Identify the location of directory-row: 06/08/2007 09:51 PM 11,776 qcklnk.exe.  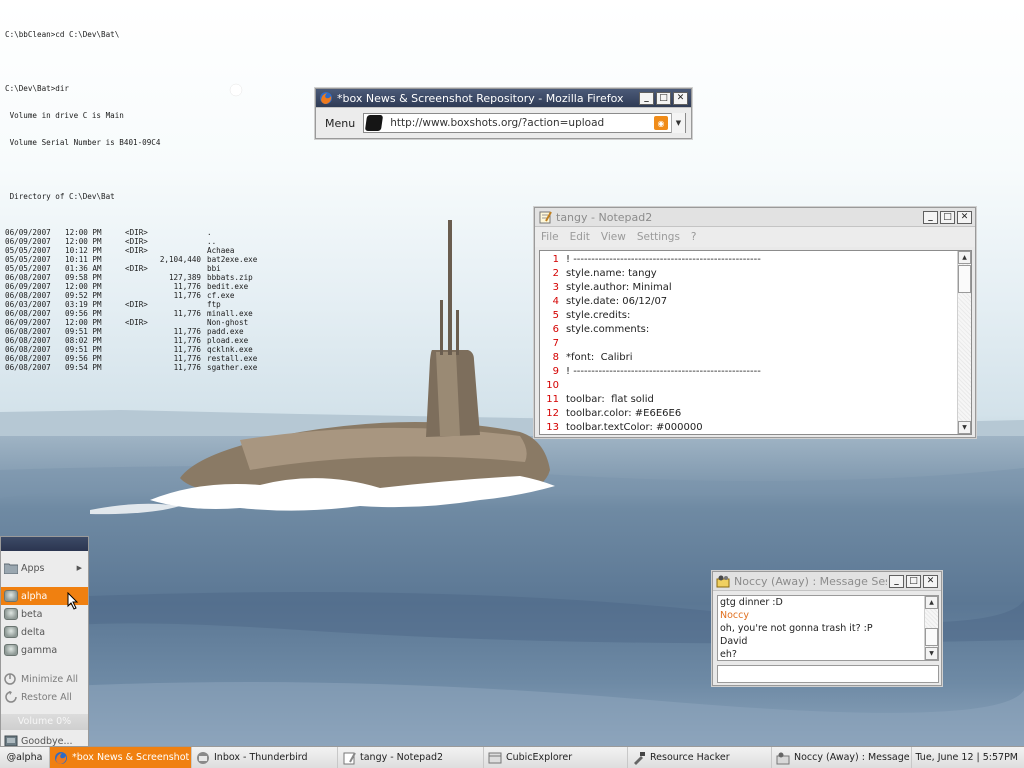
(146, 349).